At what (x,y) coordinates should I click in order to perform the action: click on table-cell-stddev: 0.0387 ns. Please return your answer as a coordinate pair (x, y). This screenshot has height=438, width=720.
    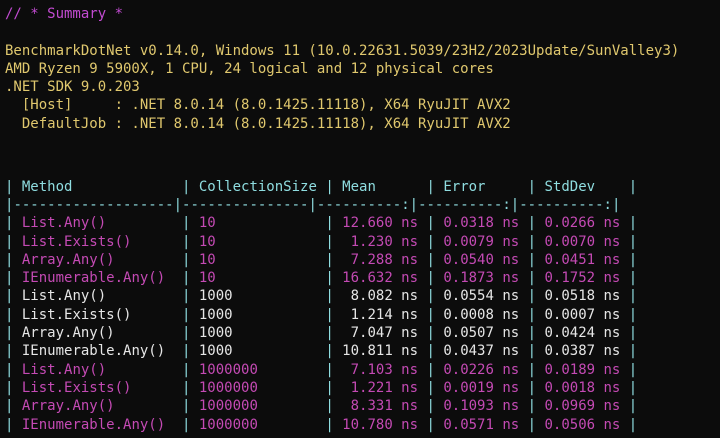
    Looking at the image, I should click on (582, 351).